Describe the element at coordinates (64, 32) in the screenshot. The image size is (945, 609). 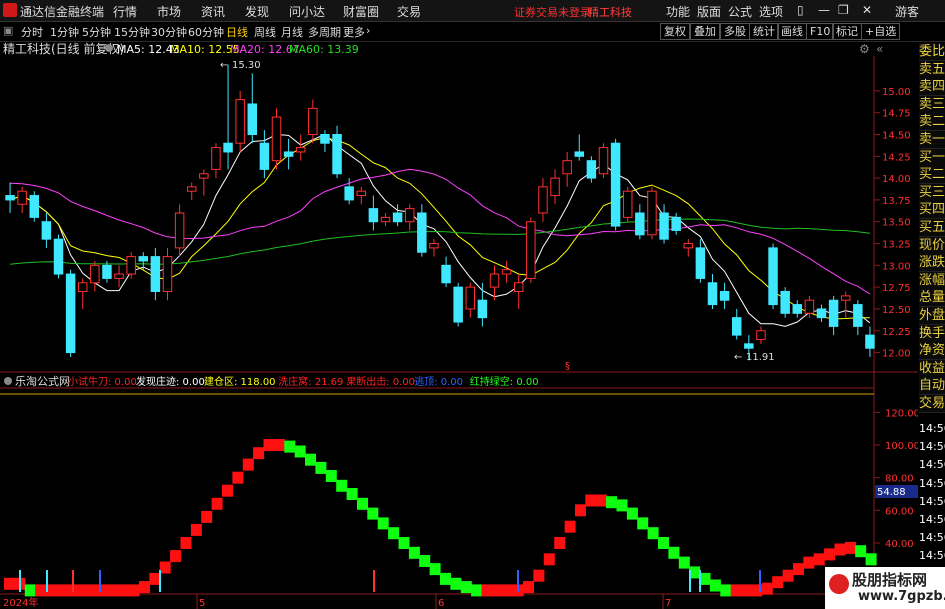
I see `period-1min: 1分钟` at that location.